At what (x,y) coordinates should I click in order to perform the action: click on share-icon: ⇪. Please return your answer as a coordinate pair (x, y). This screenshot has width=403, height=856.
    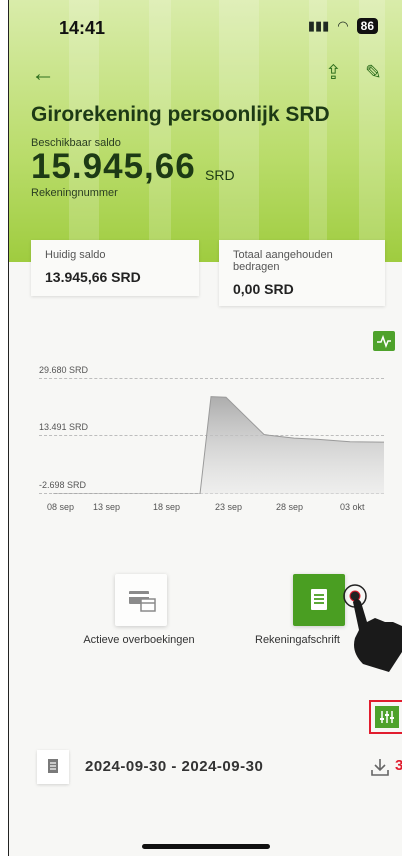
    Looking at the image, I should click on (333, 72).